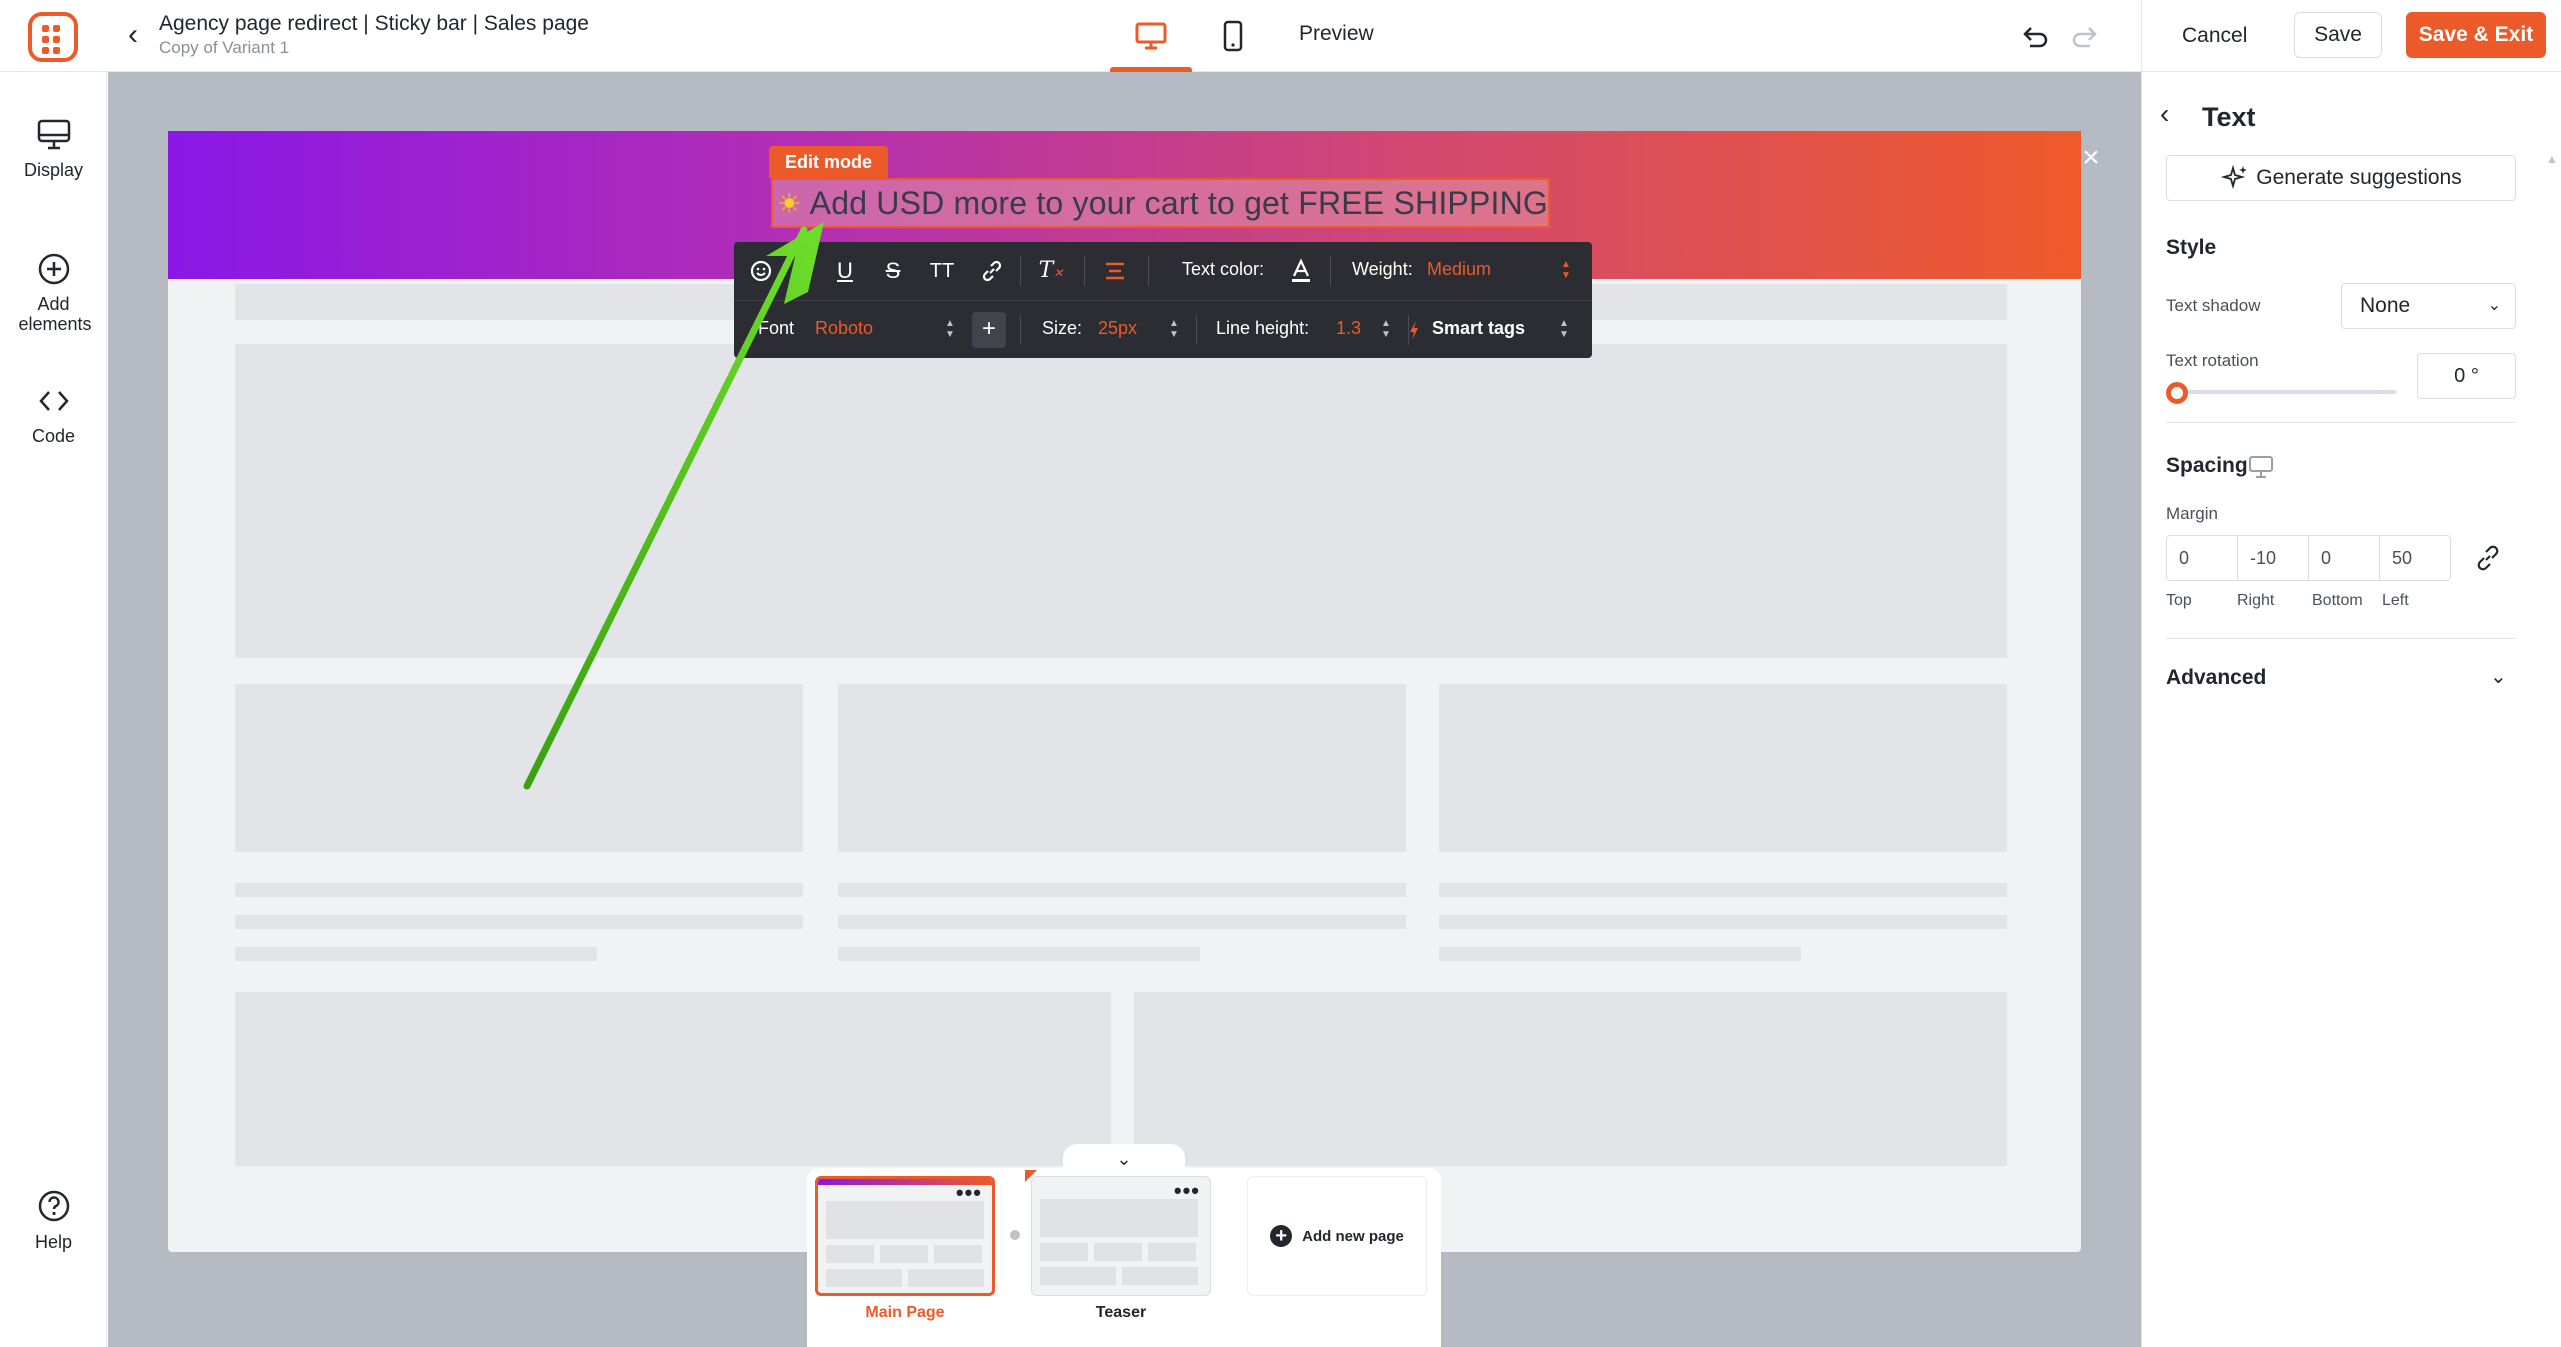 This screenshot has width=2561, height=1347. I want to click on text-rotation-label: Text rotation, so click(2212, 360).